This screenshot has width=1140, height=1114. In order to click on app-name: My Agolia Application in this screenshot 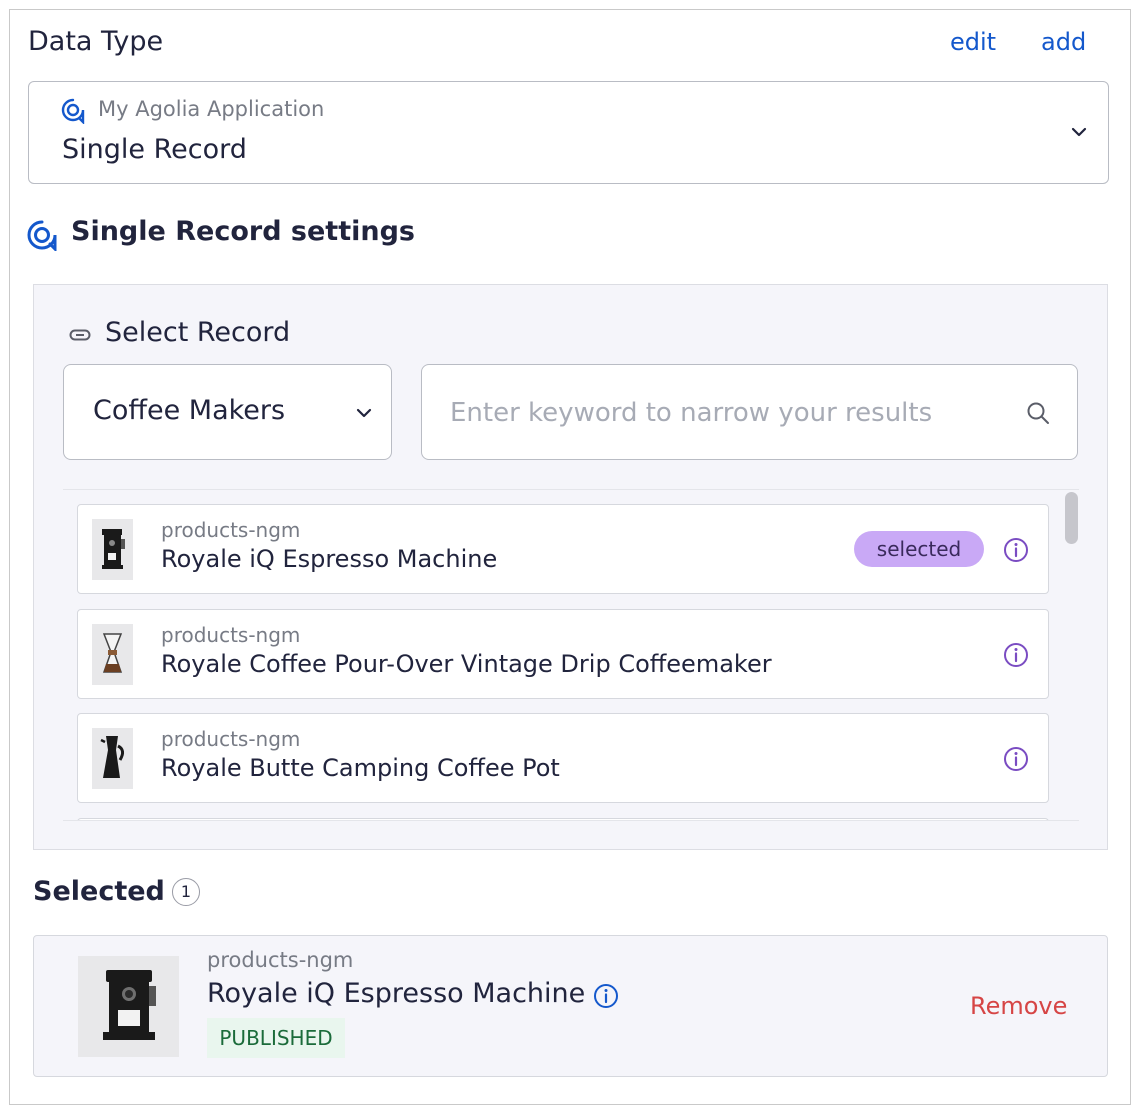, I will do `click(211, 109)`.